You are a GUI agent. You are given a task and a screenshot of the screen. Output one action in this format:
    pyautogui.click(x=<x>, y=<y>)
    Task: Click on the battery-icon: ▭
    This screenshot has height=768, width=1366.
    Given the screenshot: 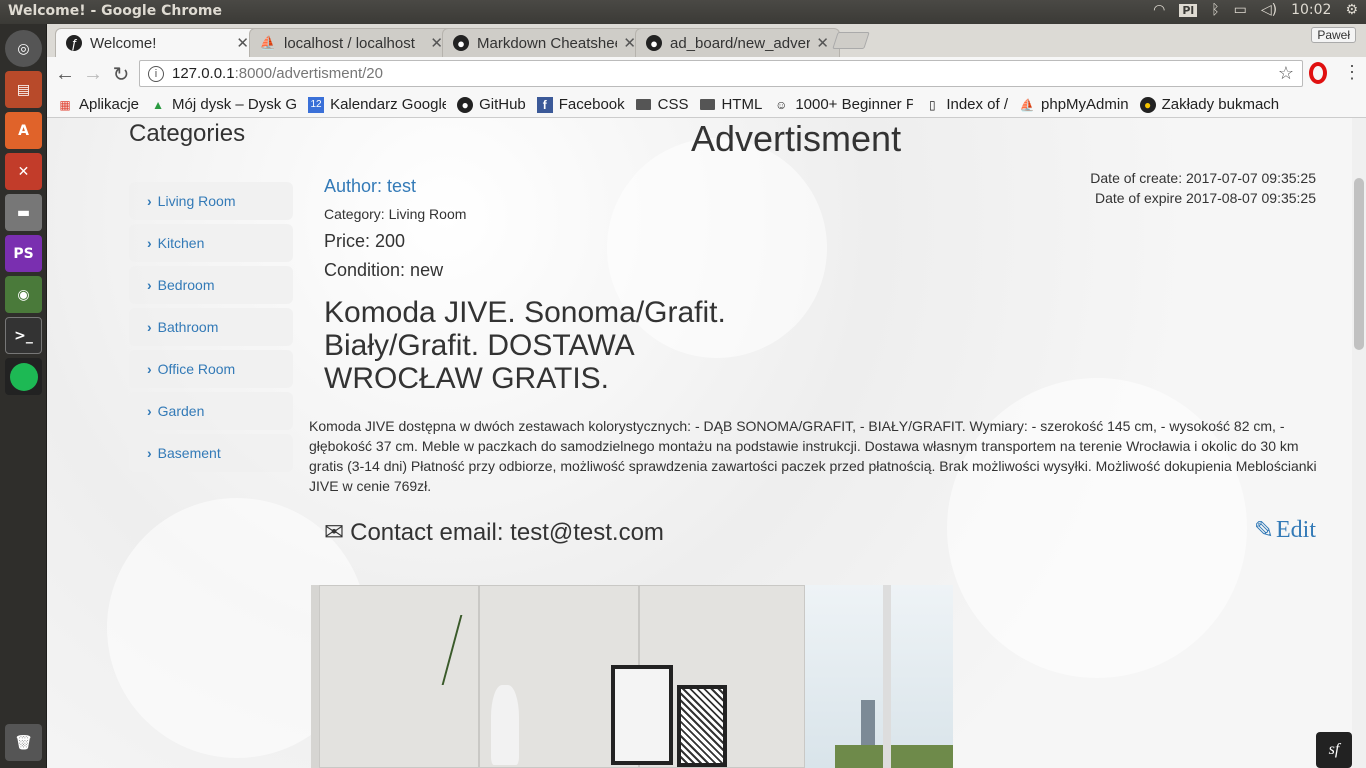 What is the action you would take?
    pyautogui.click(x=1240, y=10)
    